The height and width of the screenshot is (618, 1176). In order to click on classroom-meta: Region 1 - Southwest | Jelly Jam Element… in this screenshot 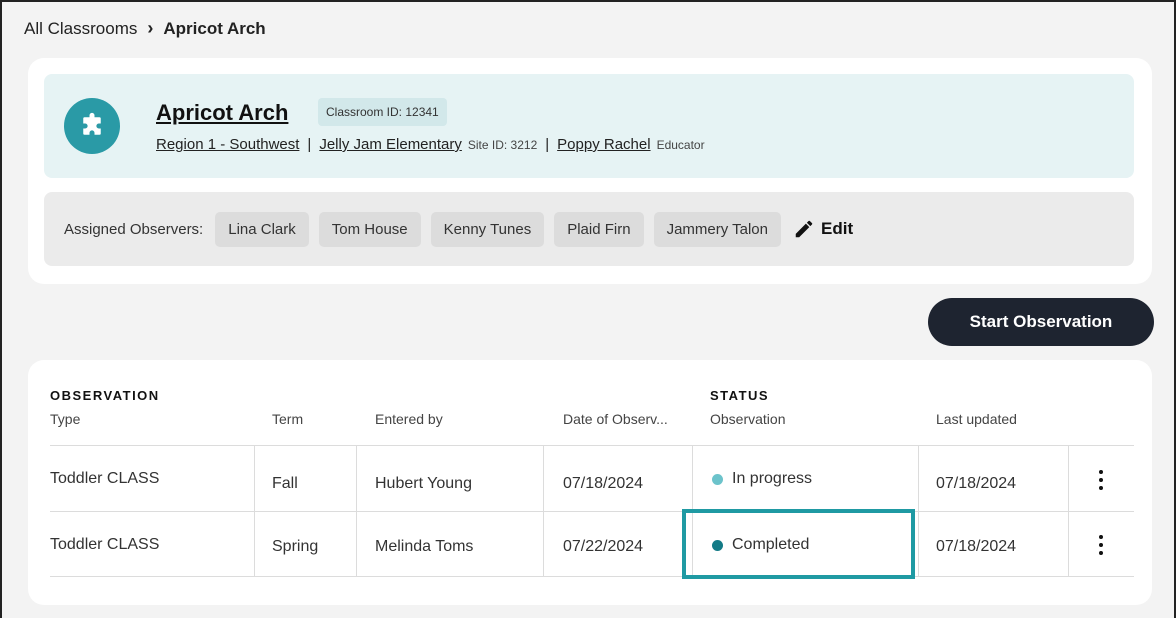, I will do `click(430, 144)`.